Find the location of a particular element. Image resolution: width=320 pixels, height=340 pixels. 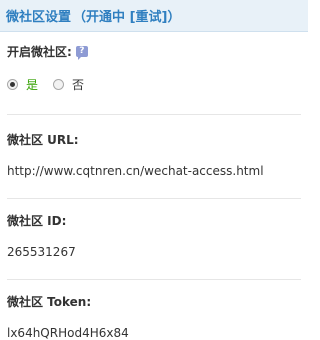

radio-no is located at coordinates (59, 84).